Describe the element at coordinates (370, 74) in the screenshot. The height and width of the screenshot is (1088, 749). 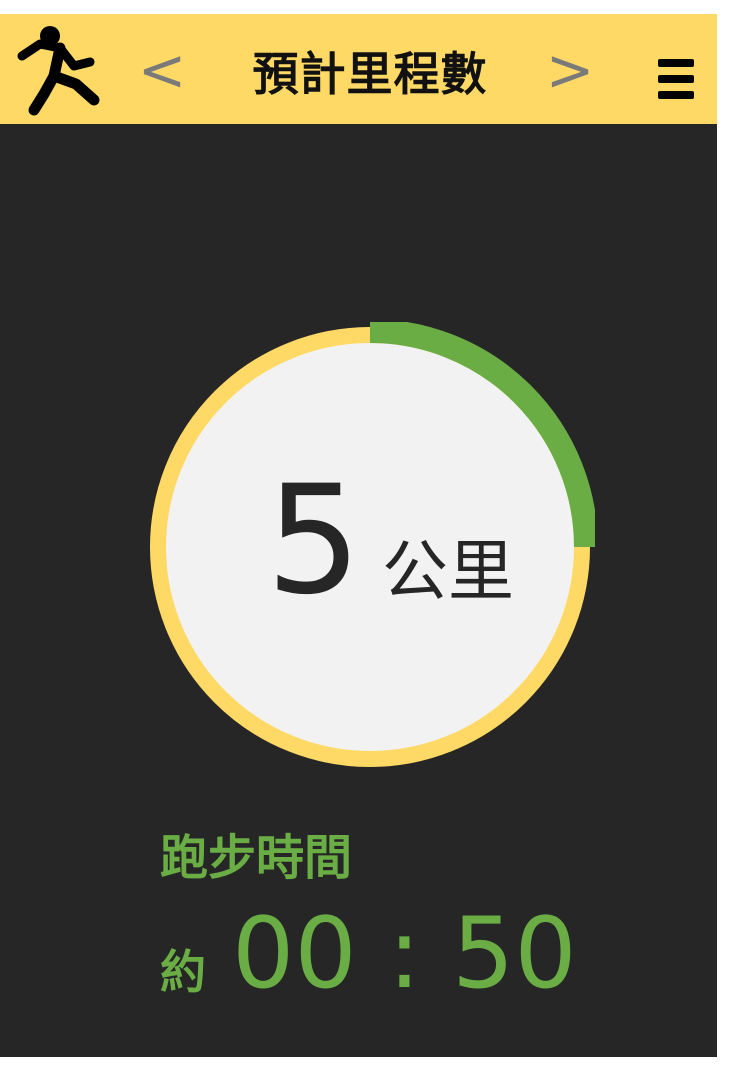
I see `page-title: 預計里程數` at that location.